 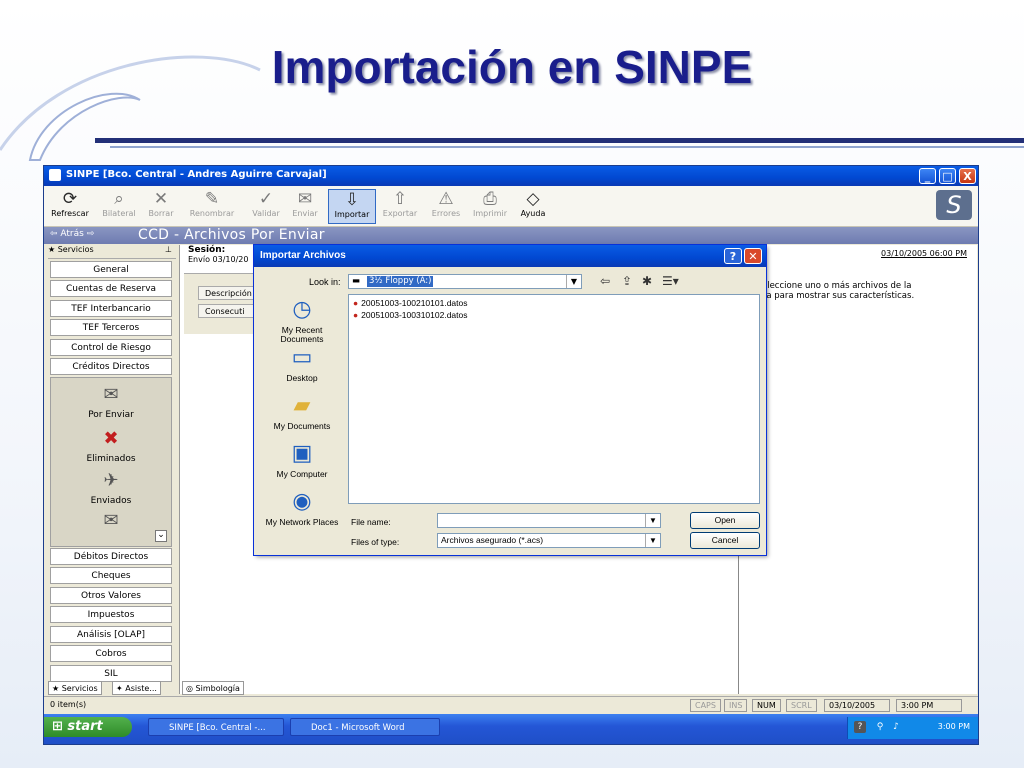 What do you see at coordinates (753, 256) in the screenshot?
I see `dialog-close-button: ✕` at bounding box center [753, 256].